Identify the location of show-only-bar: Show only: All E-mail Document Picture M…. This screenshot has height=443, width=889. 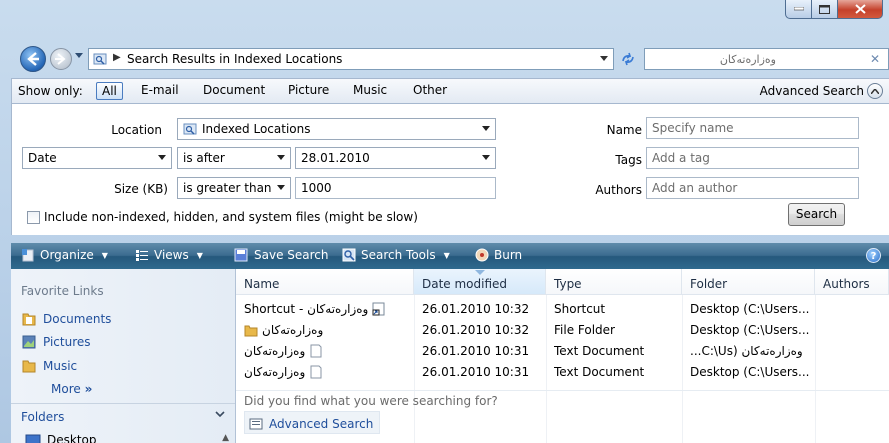
(450, 91).